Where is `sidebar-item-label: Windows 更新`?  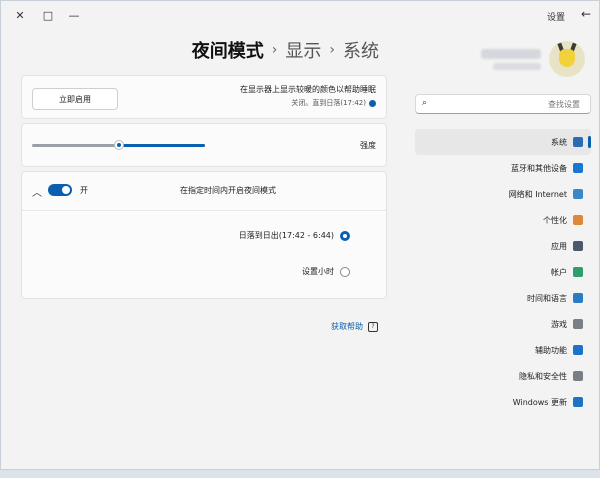 sidebar-item-label: Windows 更新 is located at coordinates (539, 402).